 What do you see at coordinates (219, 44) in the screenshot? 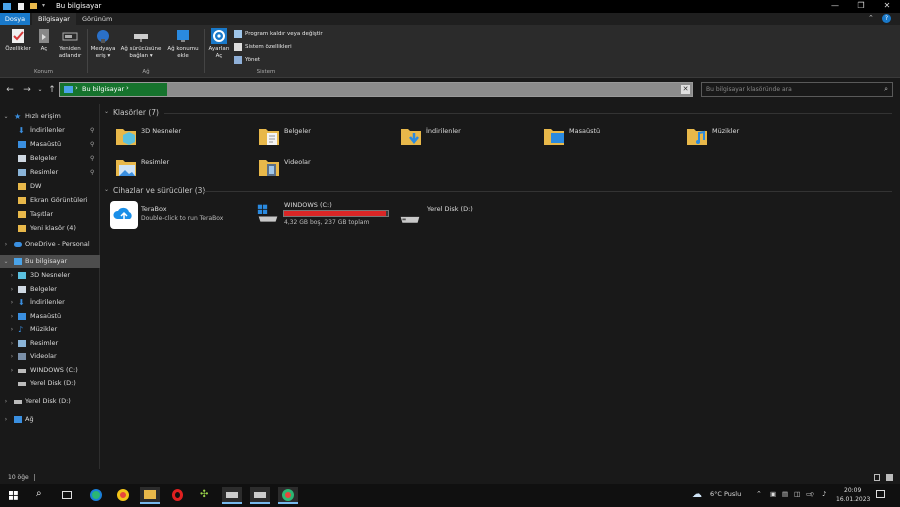
I see `open-settings-button: Ayarları Aç` at bounding box center [219, 44].